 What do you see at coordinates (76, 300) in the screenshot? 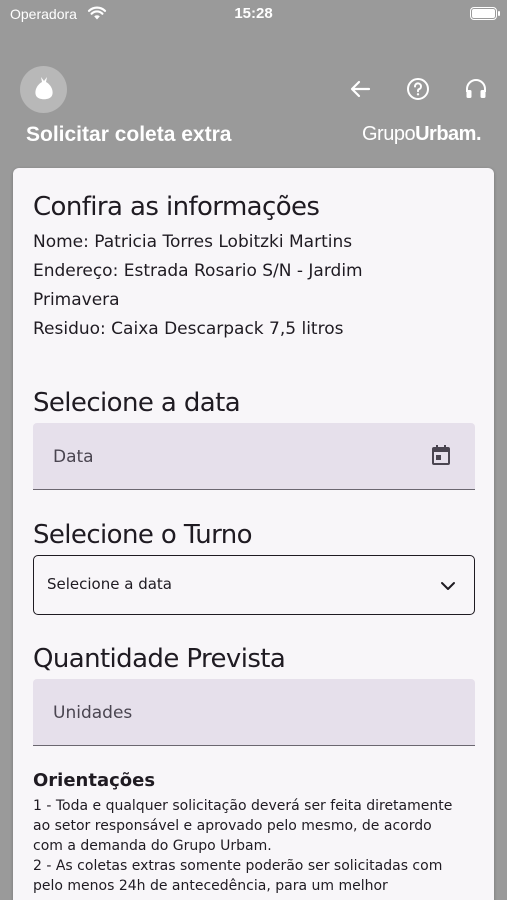
I see `info-address-line2: Primavera` at bounding box center [76, 300].